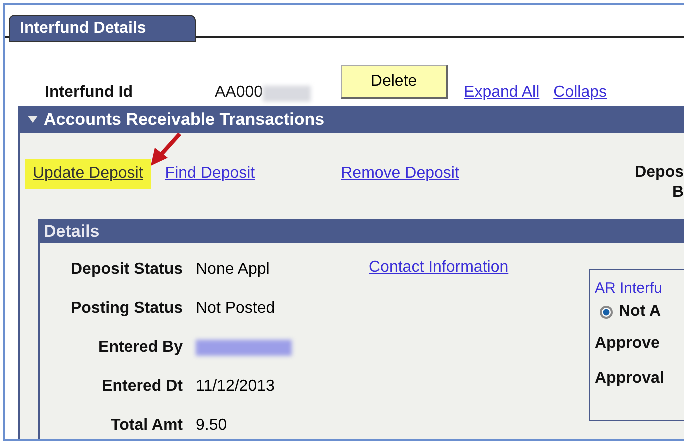  I want to click on field-label: Approve, so click(628, 344).